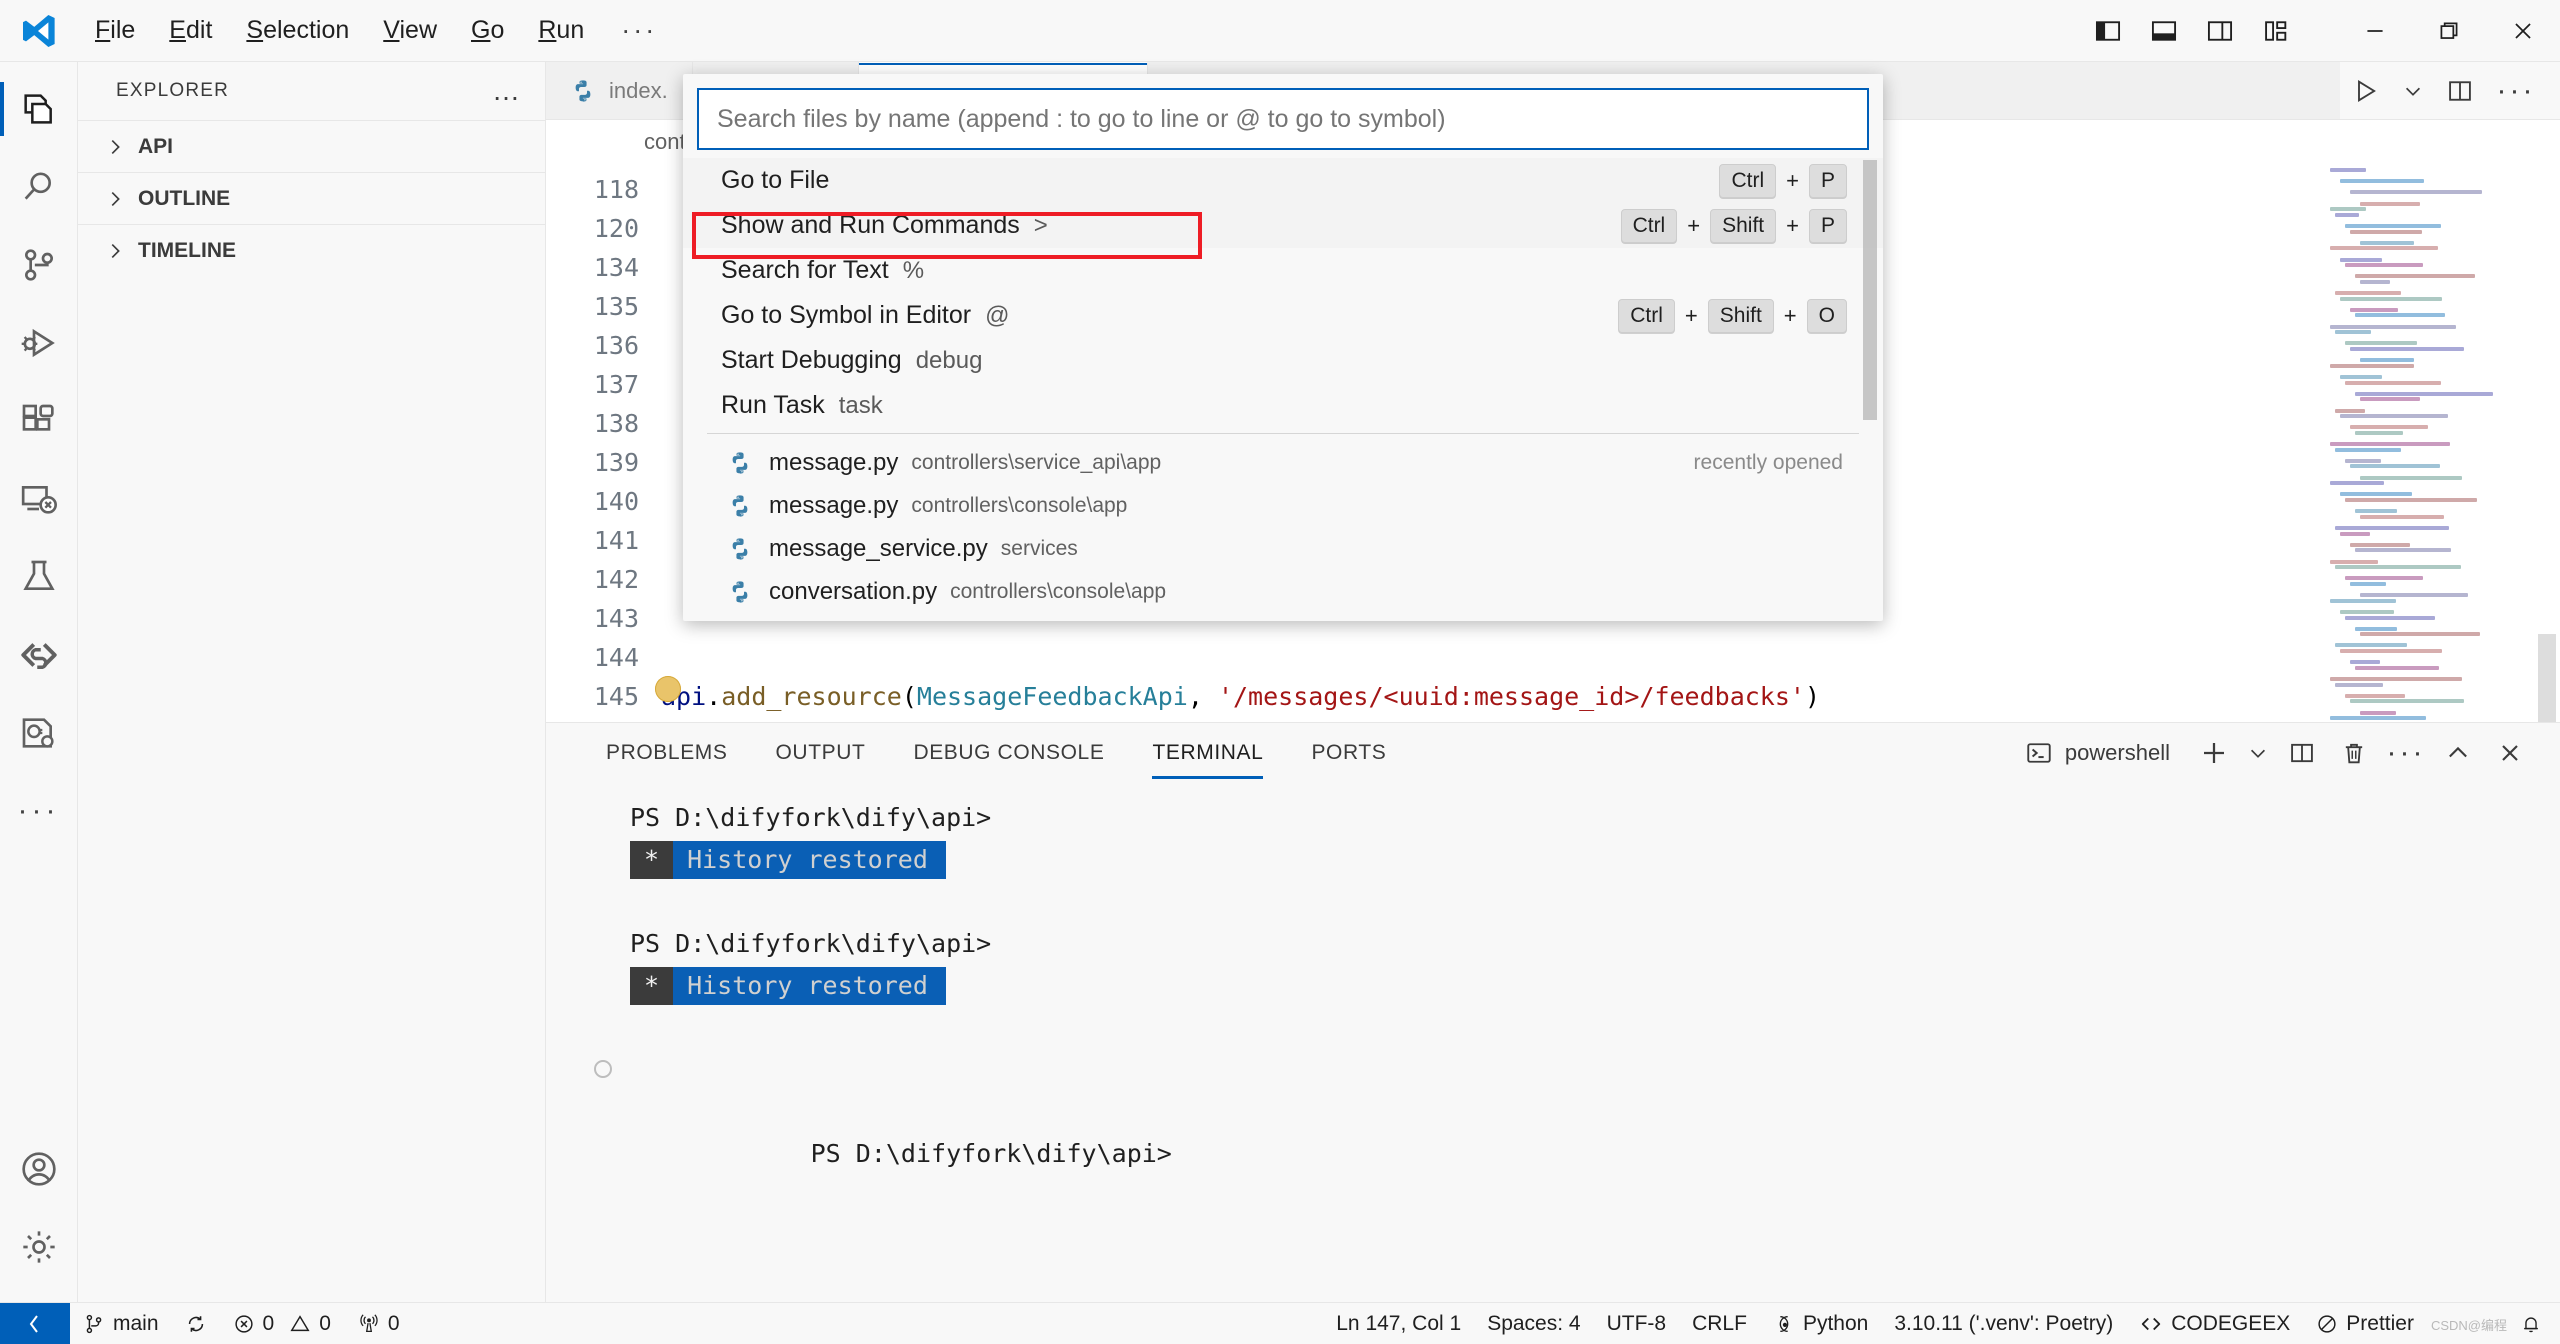 The width and height of the screenshot is (2560, 1344). I want to click on sidebar-section-outline: OUTLINE, so click(311, 198).